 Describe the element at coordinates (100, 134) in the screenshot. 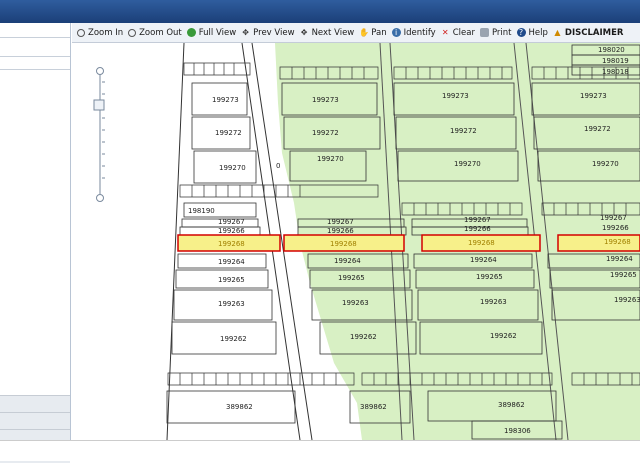

I see `zoom-slider` at that location.